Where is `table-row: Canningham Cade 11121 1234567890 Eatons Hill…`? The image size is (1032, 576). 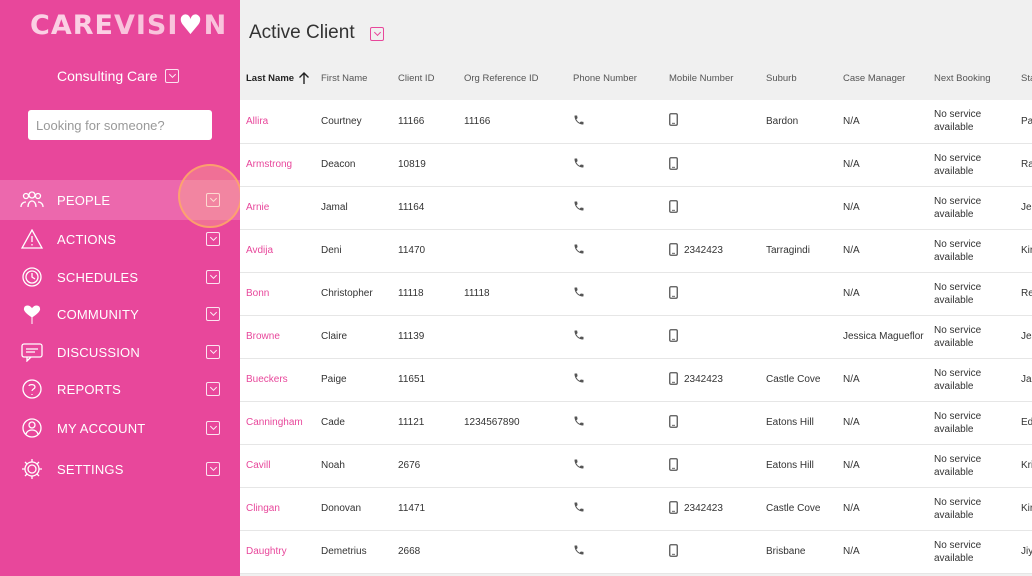
table-row: Canningham Cade 11121 1234567890 Eatons Hill… is located at coordinates (636, 423).